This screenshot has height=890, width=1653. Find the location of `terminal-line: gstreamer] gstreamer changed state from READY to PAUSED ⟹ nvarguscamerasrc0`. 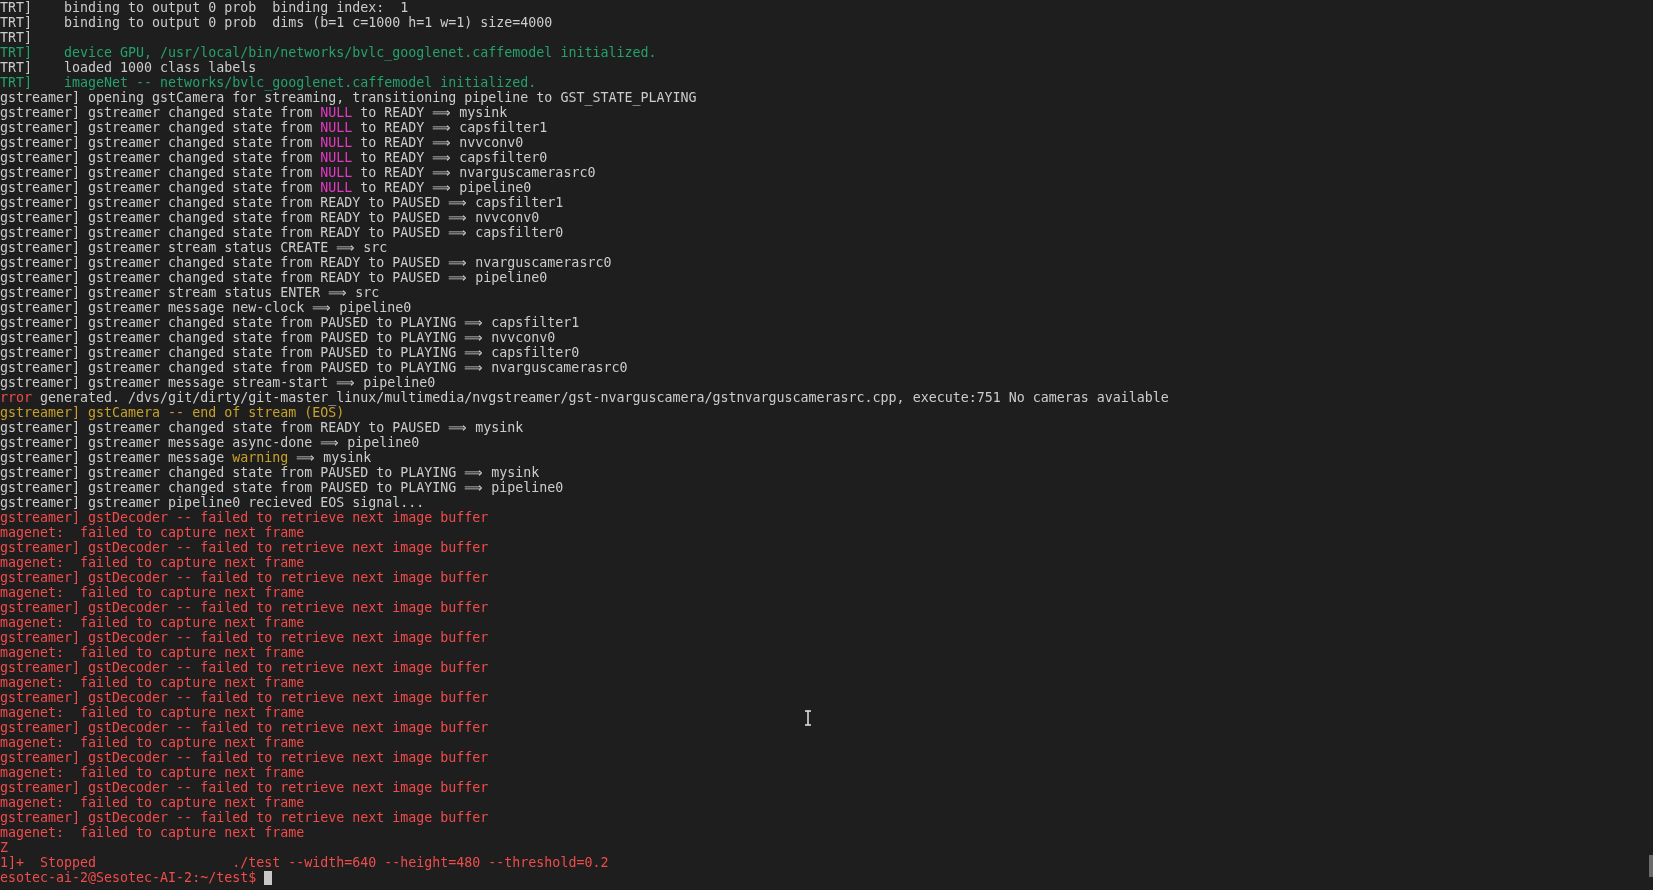

terminal-line: gstreamer] gstreamer changed state from READY to PAUSED ⟹ nvarguscamerasrc0 is located at coordinates (306, 262).